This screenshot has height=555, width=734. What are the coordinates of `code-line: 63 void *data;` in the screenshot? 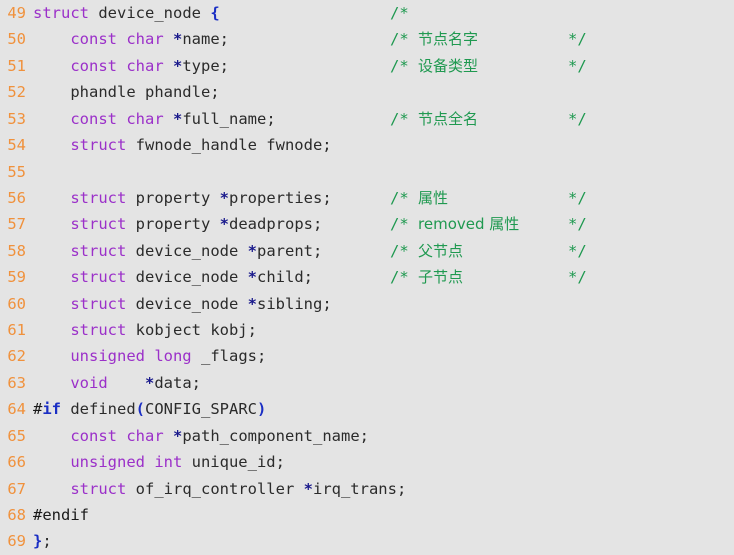 It's located at (367, 383).